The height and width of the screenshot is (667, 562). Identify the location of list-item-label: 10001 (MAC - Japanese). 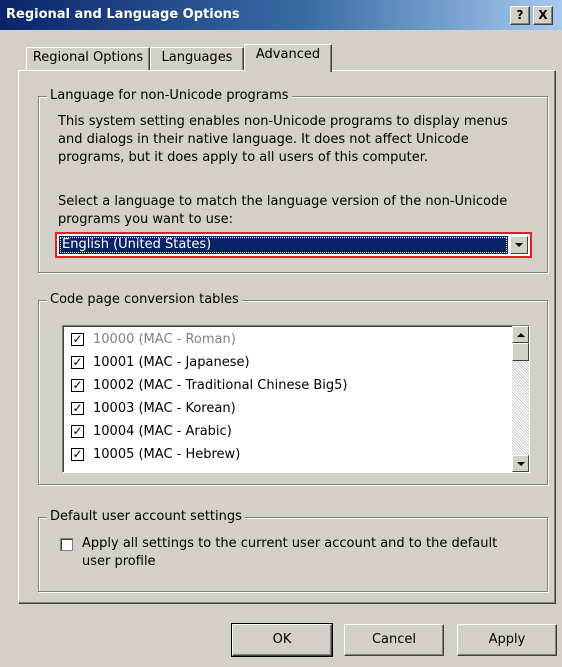
(171, 362).